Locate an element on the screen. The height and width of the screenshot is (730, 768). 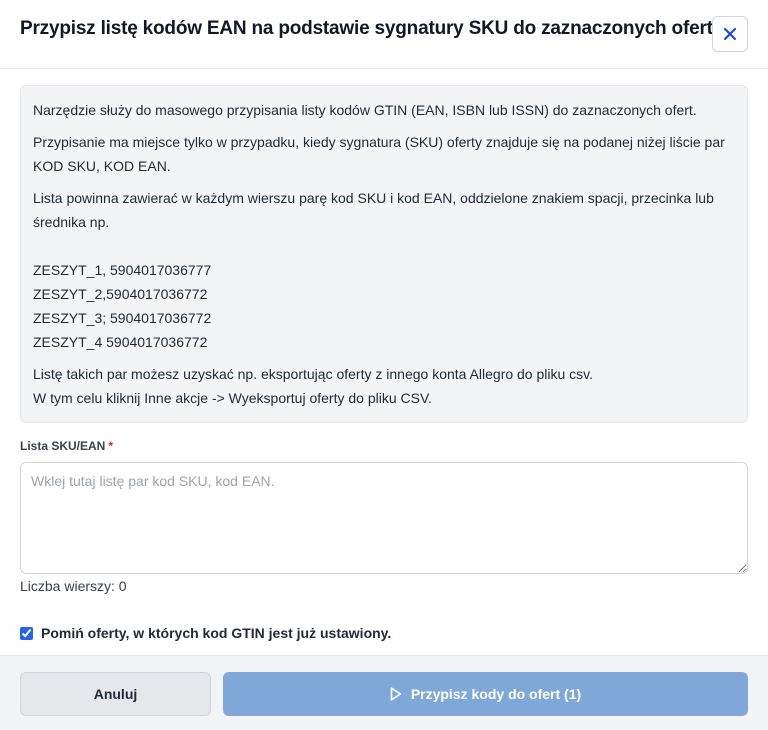
dialog-footer: Anuluj Przypisz kody do ofert (1) is located at coordinates (384, 692).